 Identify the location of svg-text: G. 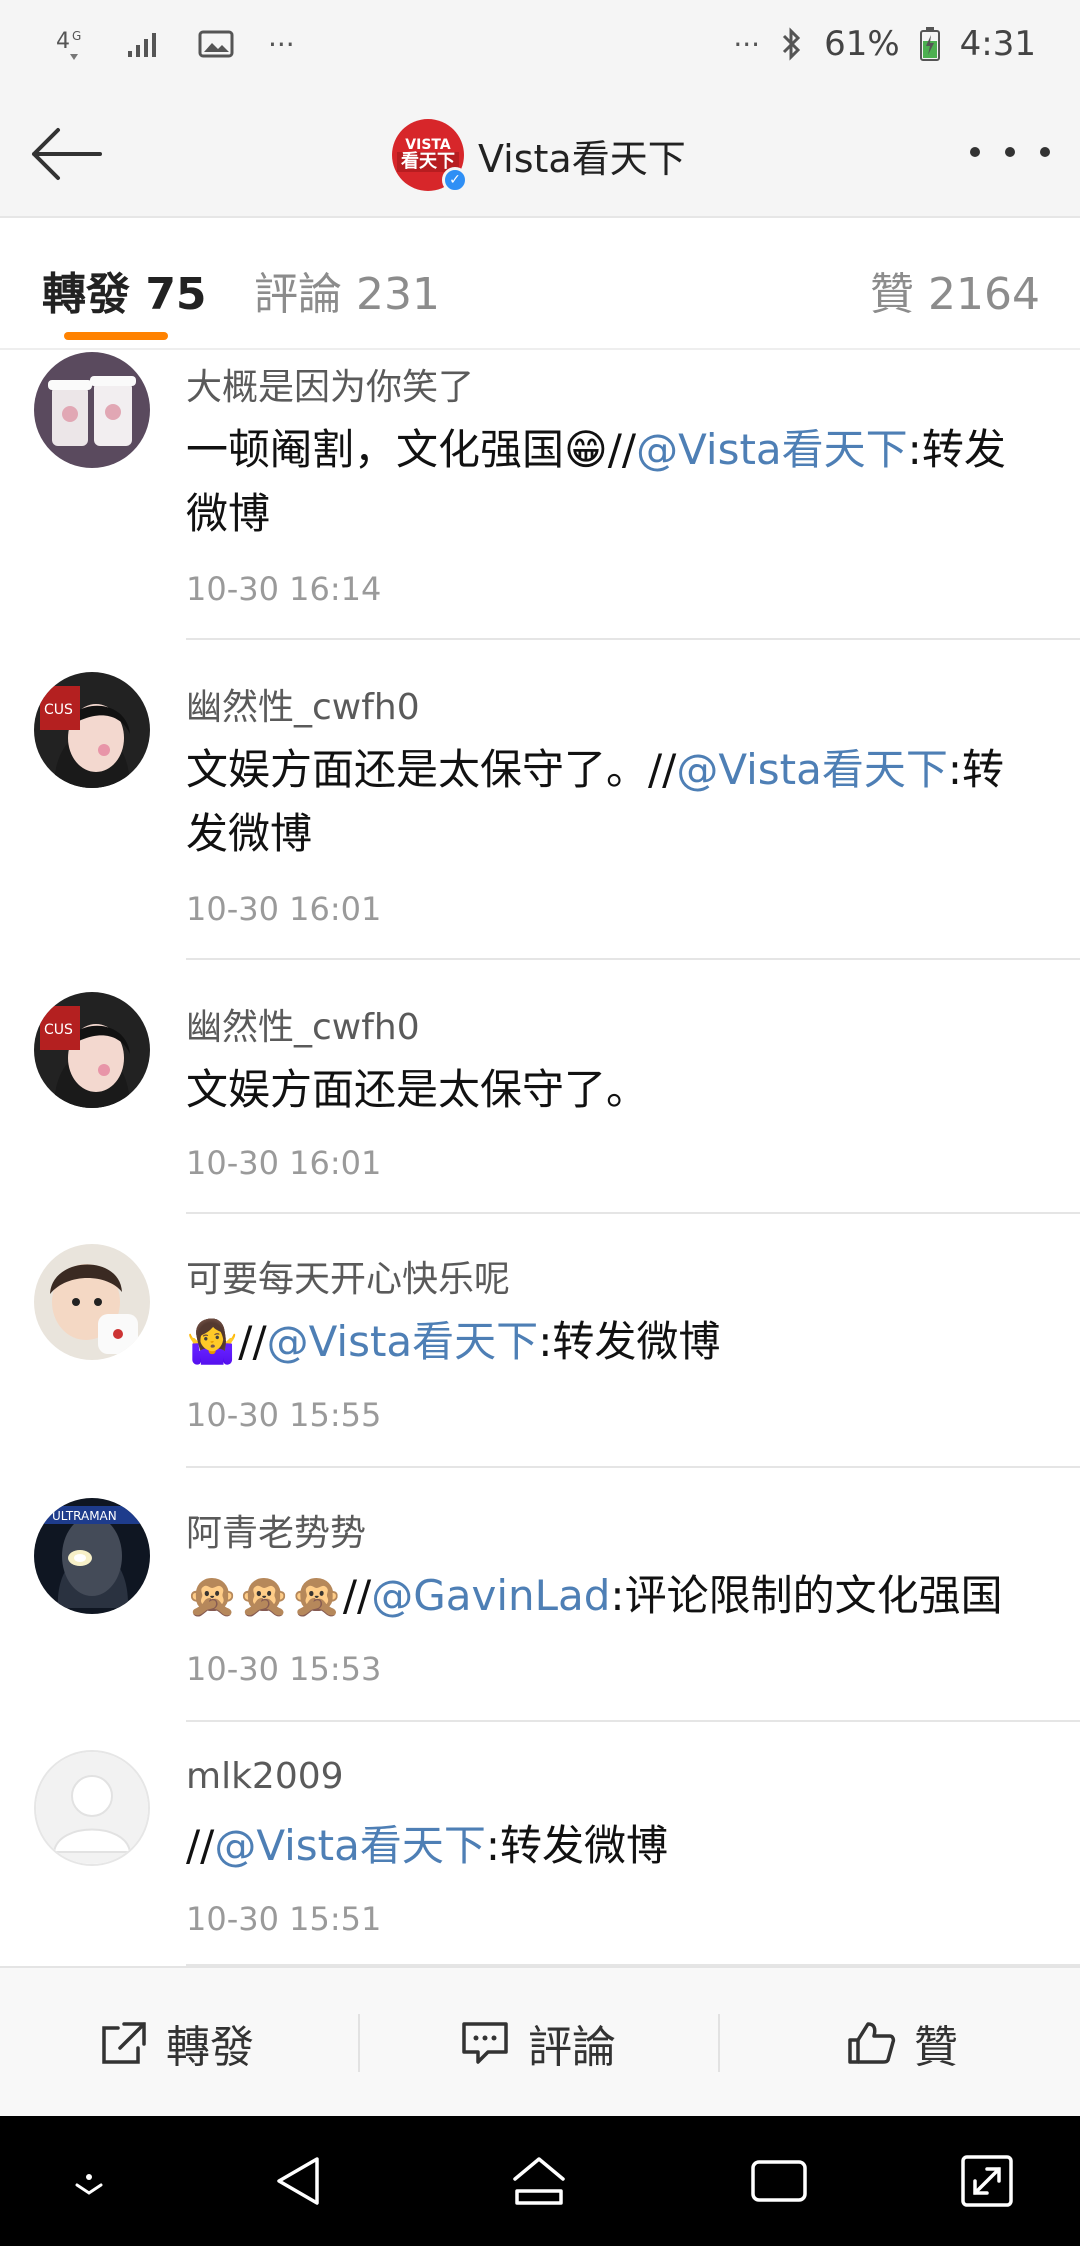
(76, 36).